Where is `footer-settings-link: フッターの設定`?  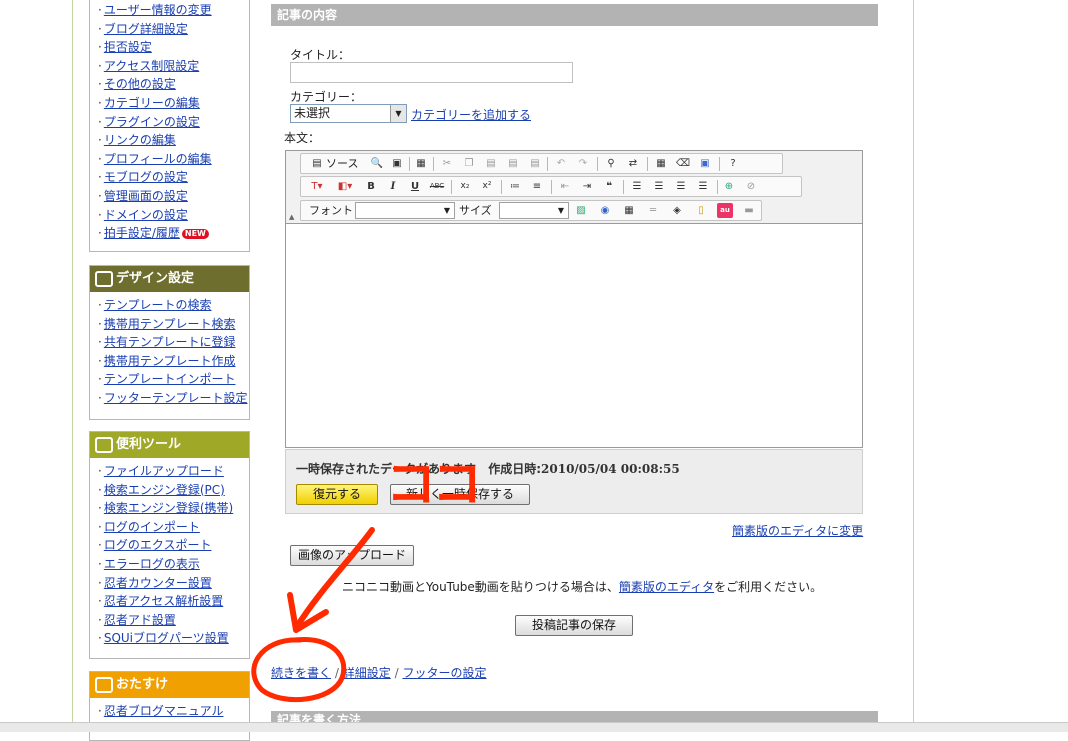
footer-settings-link: フッターの設定 is located at coordinates (444, 673).